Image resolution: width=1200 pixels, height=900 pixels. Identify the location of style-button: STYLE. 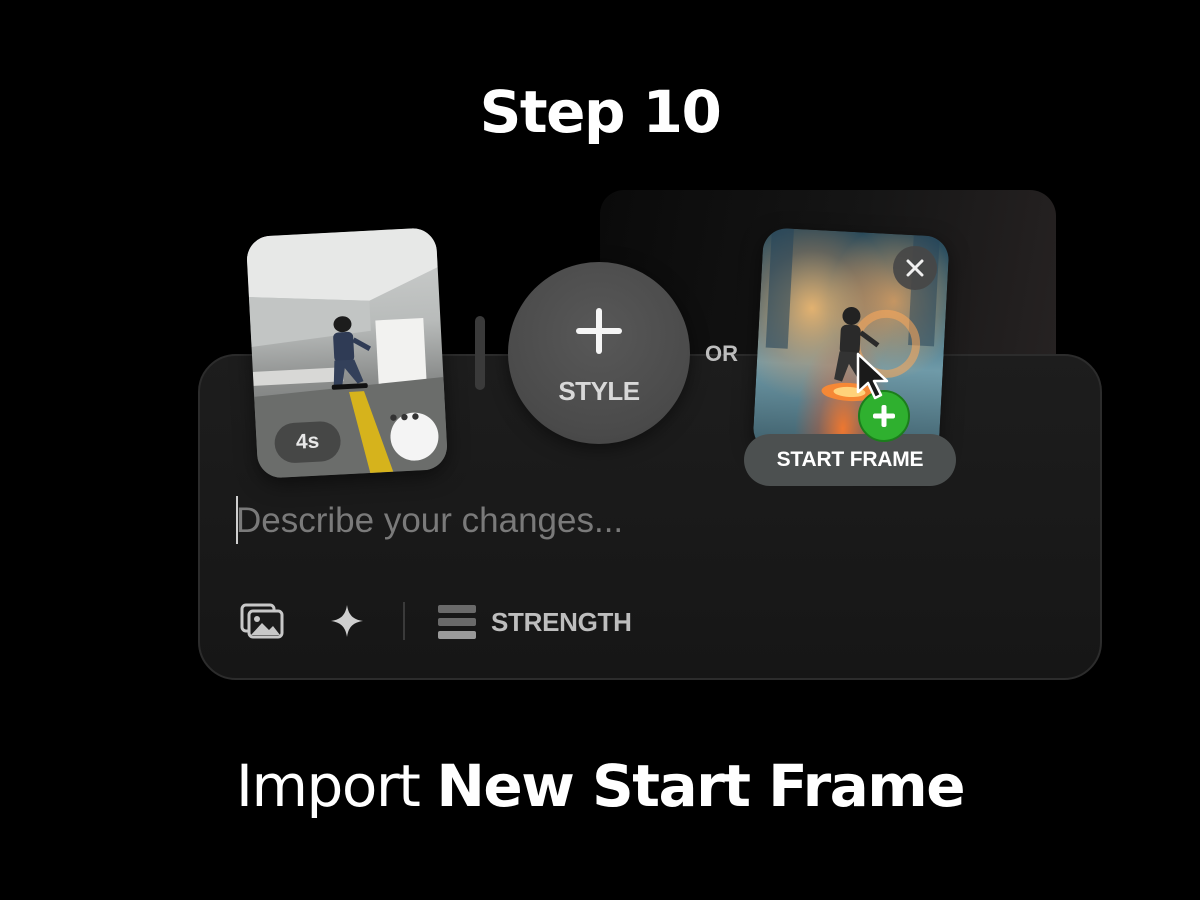
(599, 353).